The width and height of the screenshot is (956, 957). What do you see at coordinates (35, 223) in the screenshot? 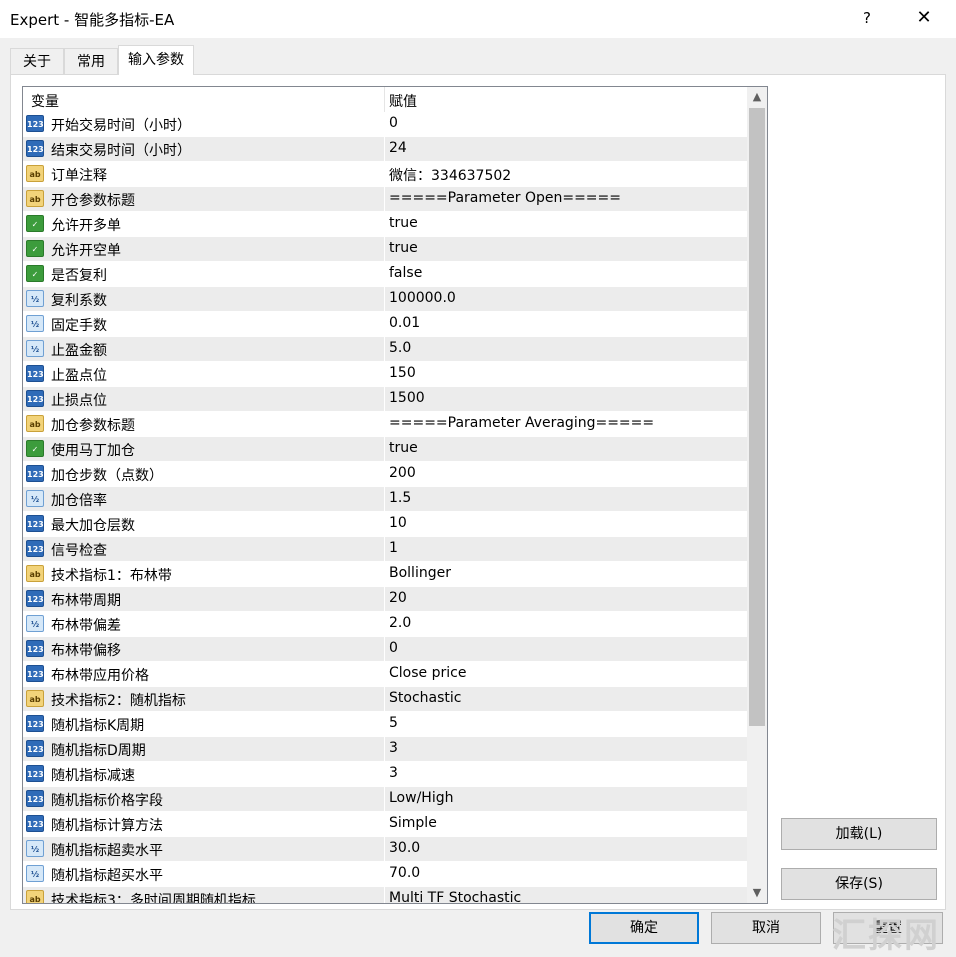
I see `bool-icon: ✓` at bounding box center [35, 223].